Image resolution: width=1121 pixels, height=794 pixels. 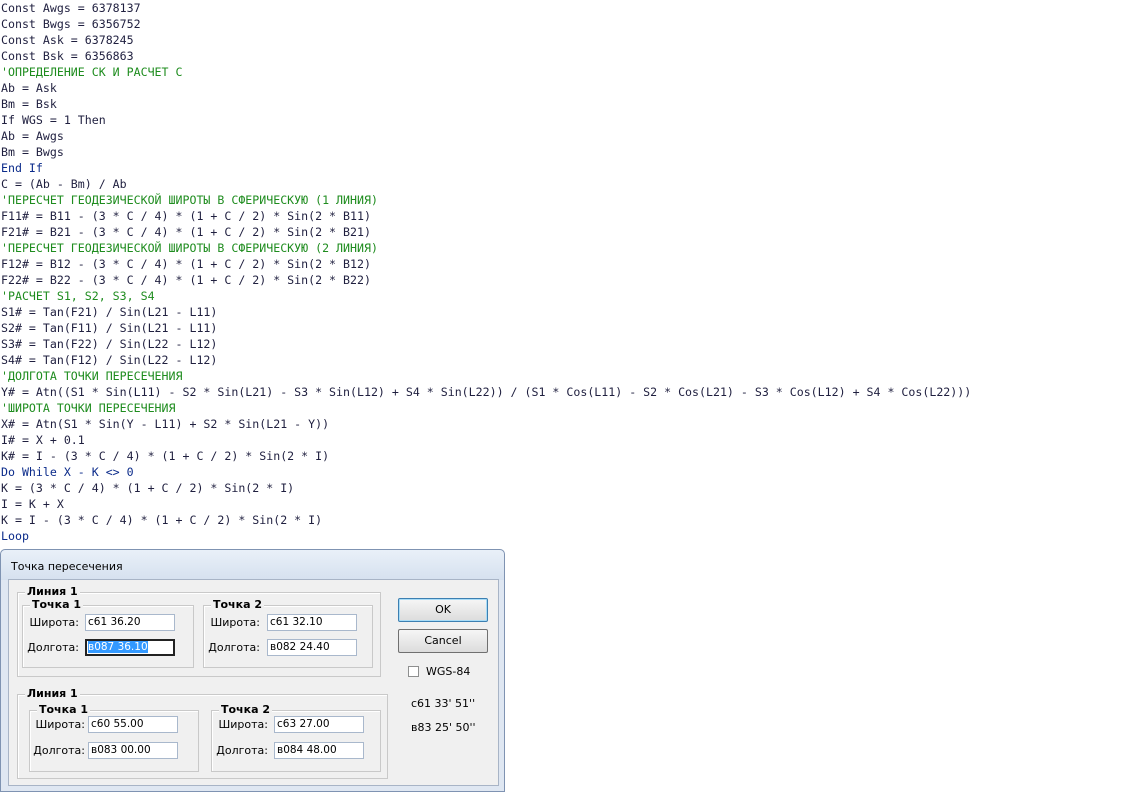 What do you see at coordinates (443, 610) in the screenshot?
I see `ok-button: OK` at bounding box center [443, 610].